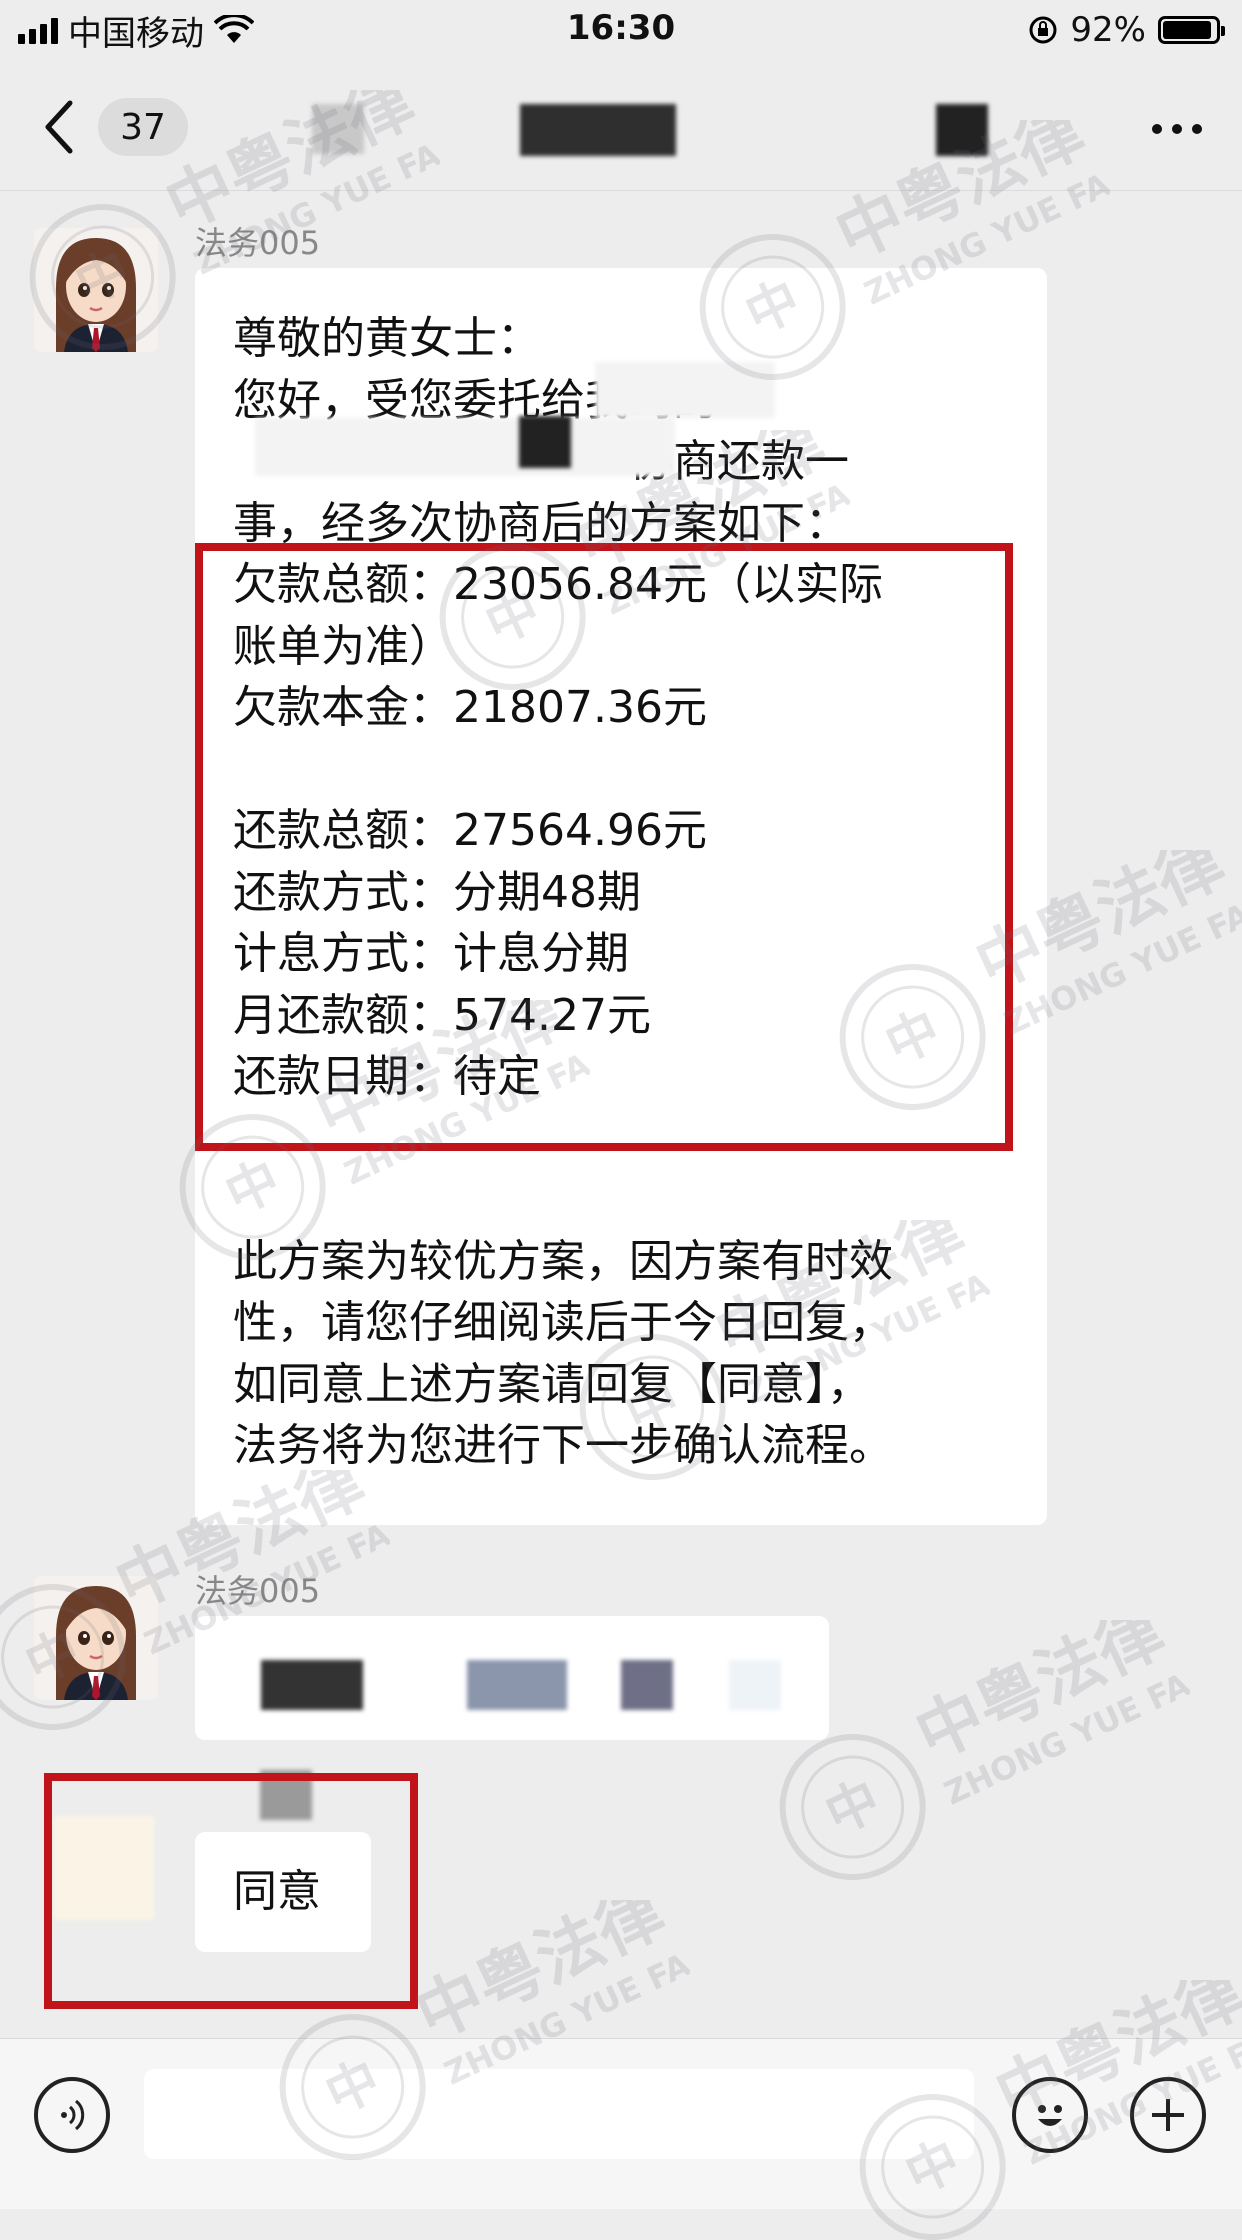 The image size is (1242, 2240). What do you see at coordinates (60, 127) in the screenshot?
I see `chevron-left-icon` at bounding box center [60, 127].